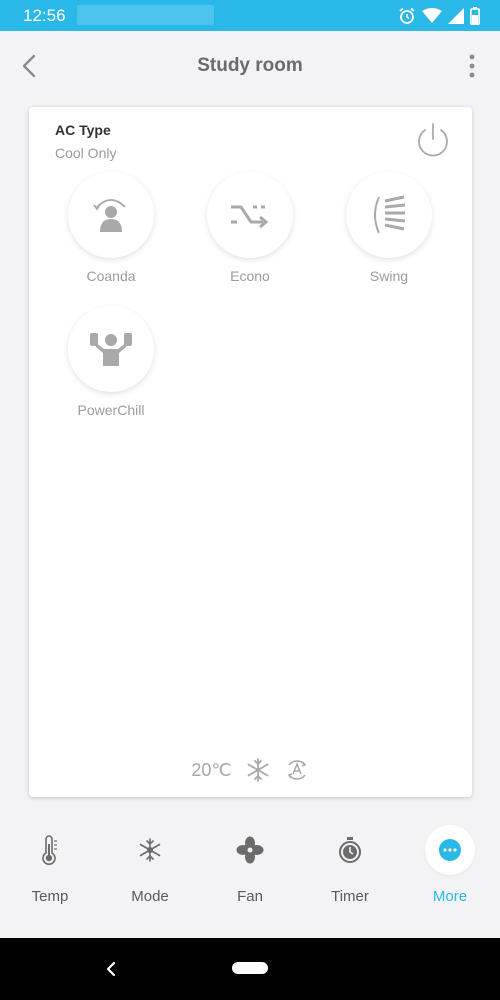  What do you see at coordinates (450, 896) in the screenshot?
I see `nav-more-label: More` at bounding box center [450, 896].